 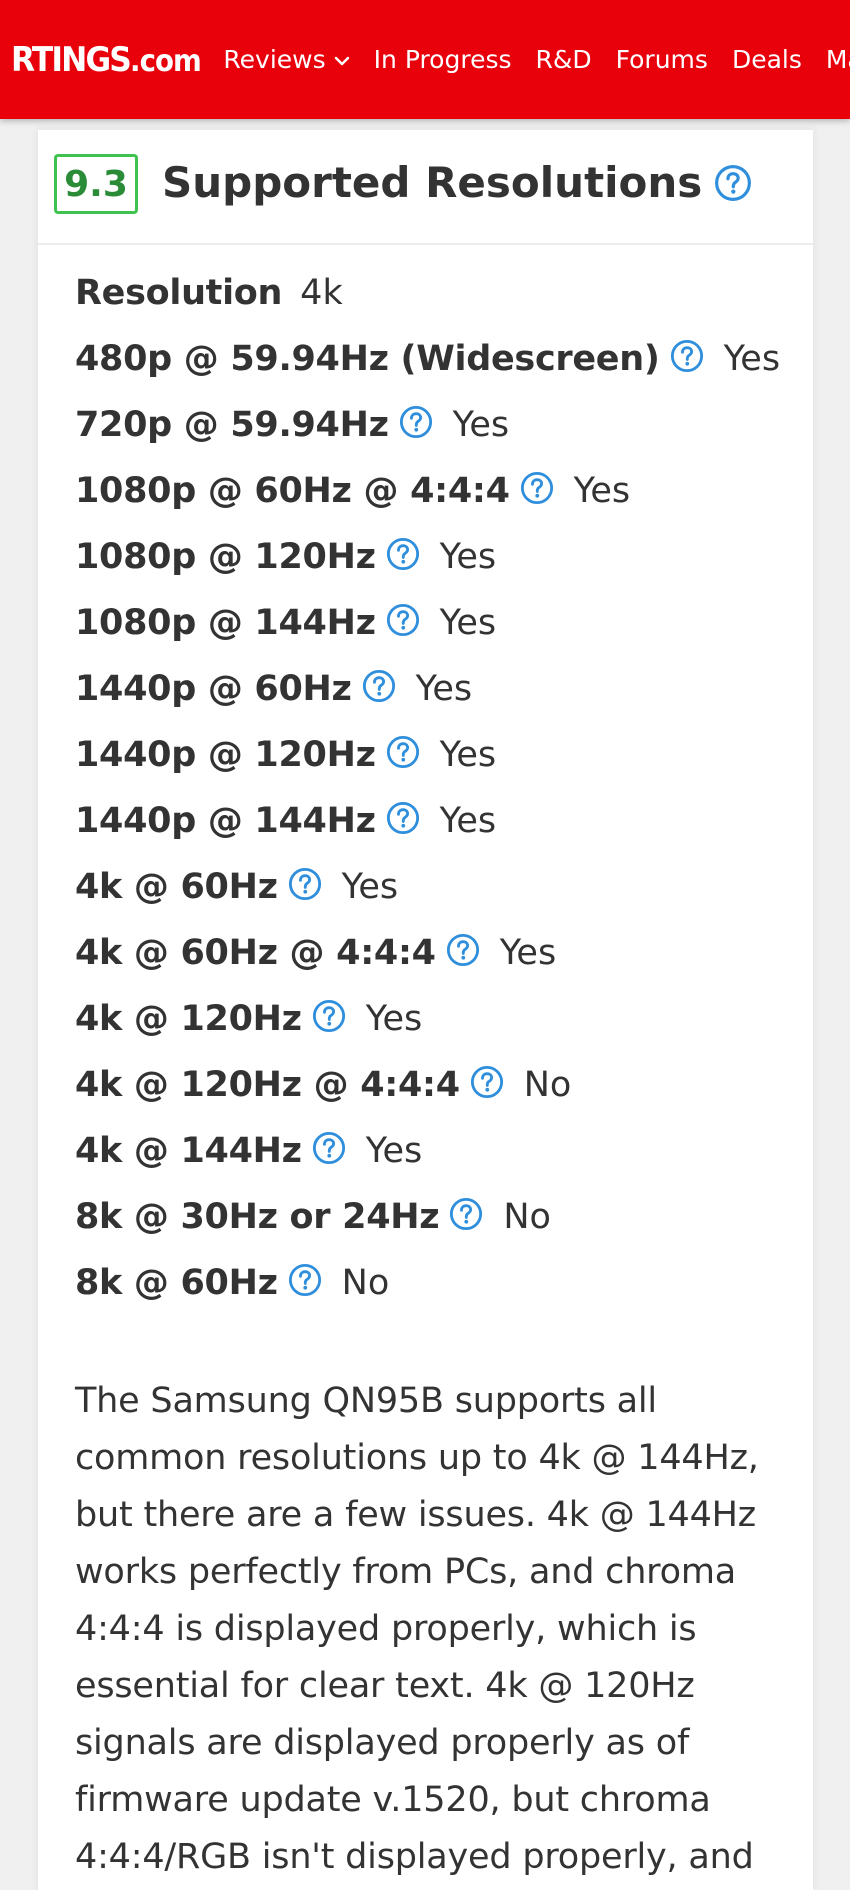 I want to click on resolution-row: 4k @ 60Hz Yes, so click(x=427, y=887).